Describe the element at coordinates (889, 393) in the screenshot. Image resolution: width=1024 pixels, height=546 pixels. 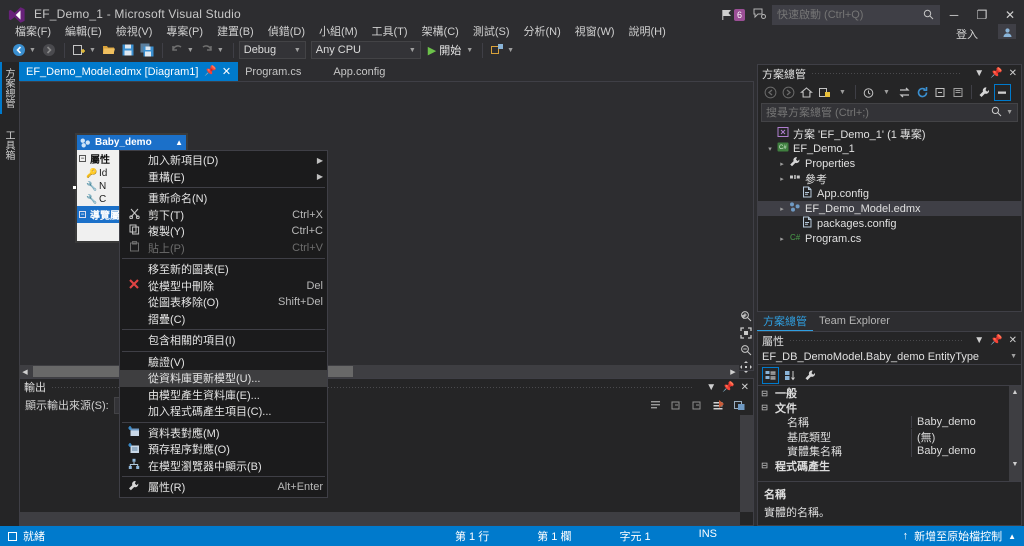
I see `property-category-general: ⊟ 一般` at that location.